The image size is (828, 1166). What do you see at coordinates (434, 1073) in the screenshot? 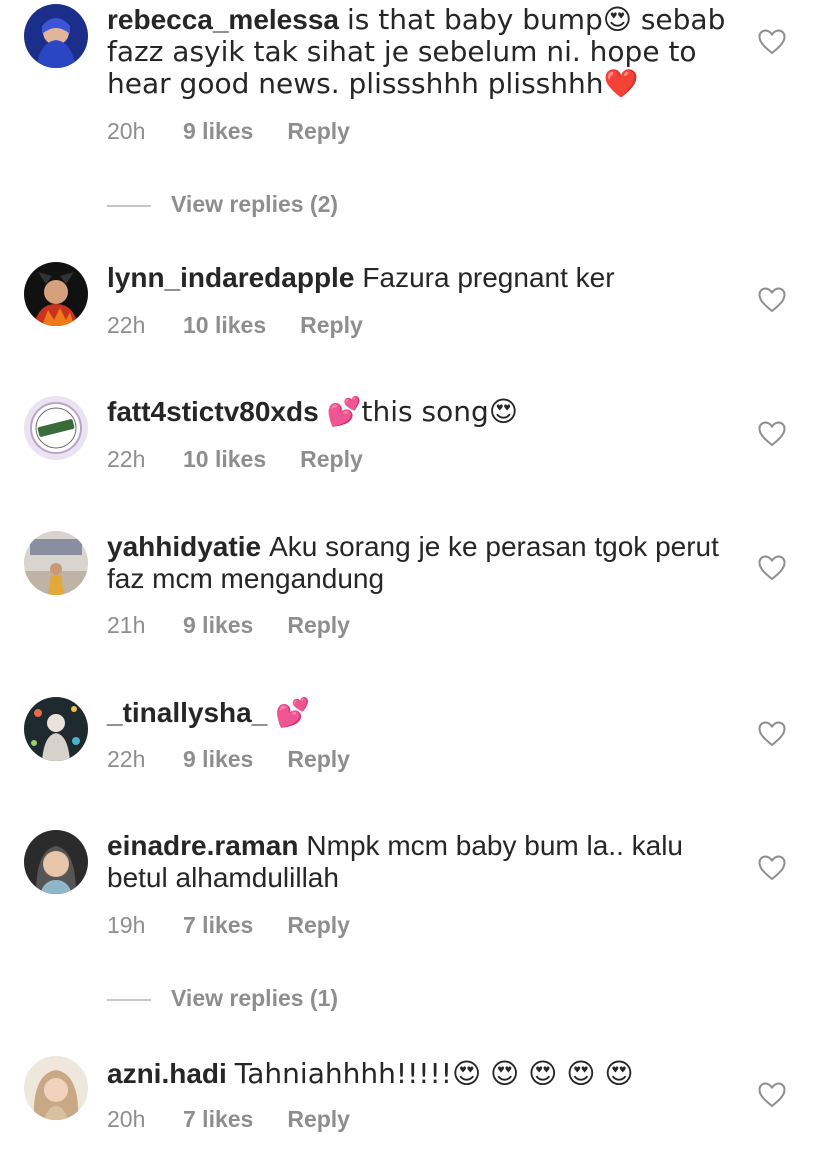
I see `comment-body: Tahniahhhh!!!!!😍 😍 😍 😍 😍` at bounding box center [434, 1073].